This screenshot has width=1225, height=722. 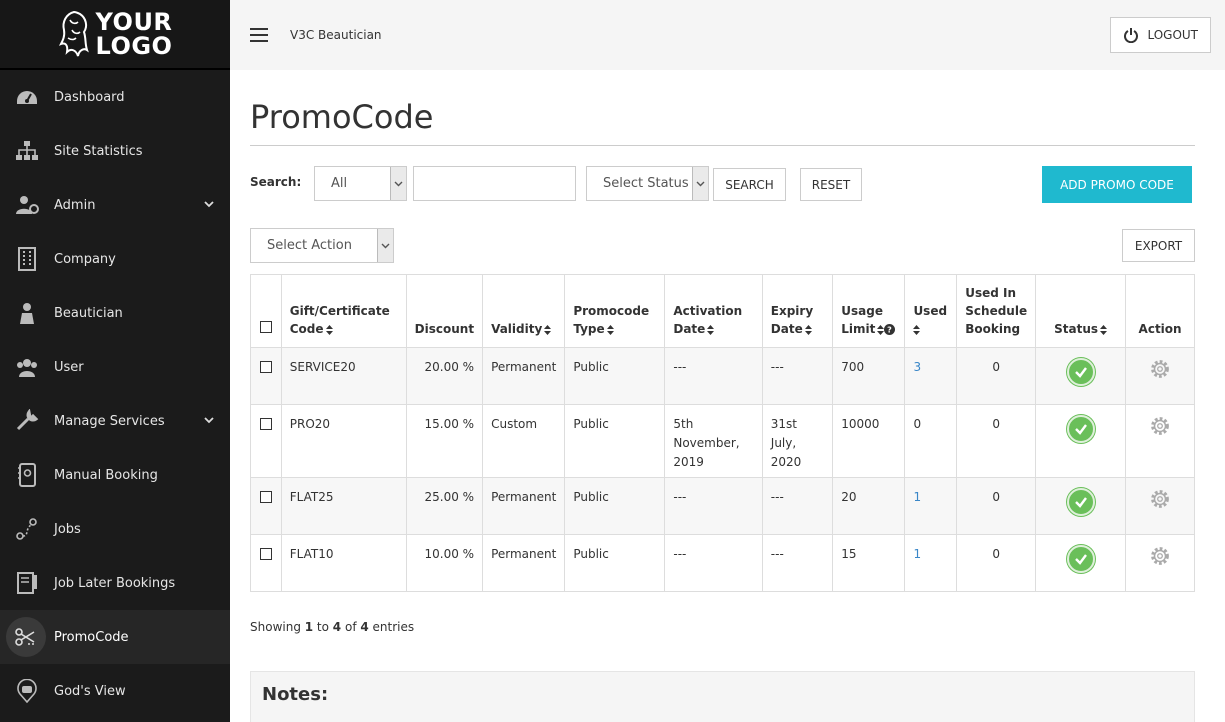 I want to click on sidebar-item-manage-services: Manage Services, so click(x=115, y=421).